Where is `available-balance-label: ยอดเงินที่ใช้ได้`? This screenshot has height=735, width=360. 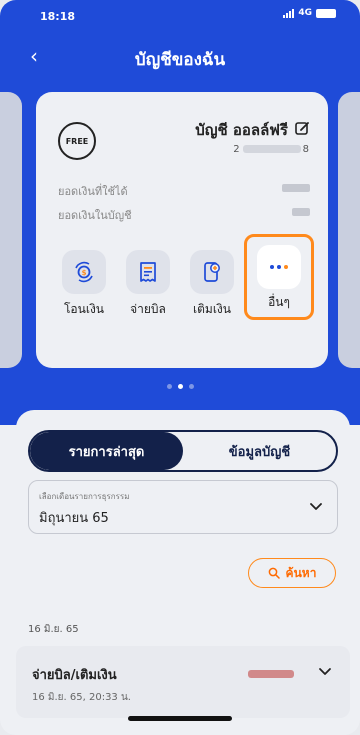
available-balance-label: ยอดเงินที่ใช้ได้ is located at coordinates (93, 191).